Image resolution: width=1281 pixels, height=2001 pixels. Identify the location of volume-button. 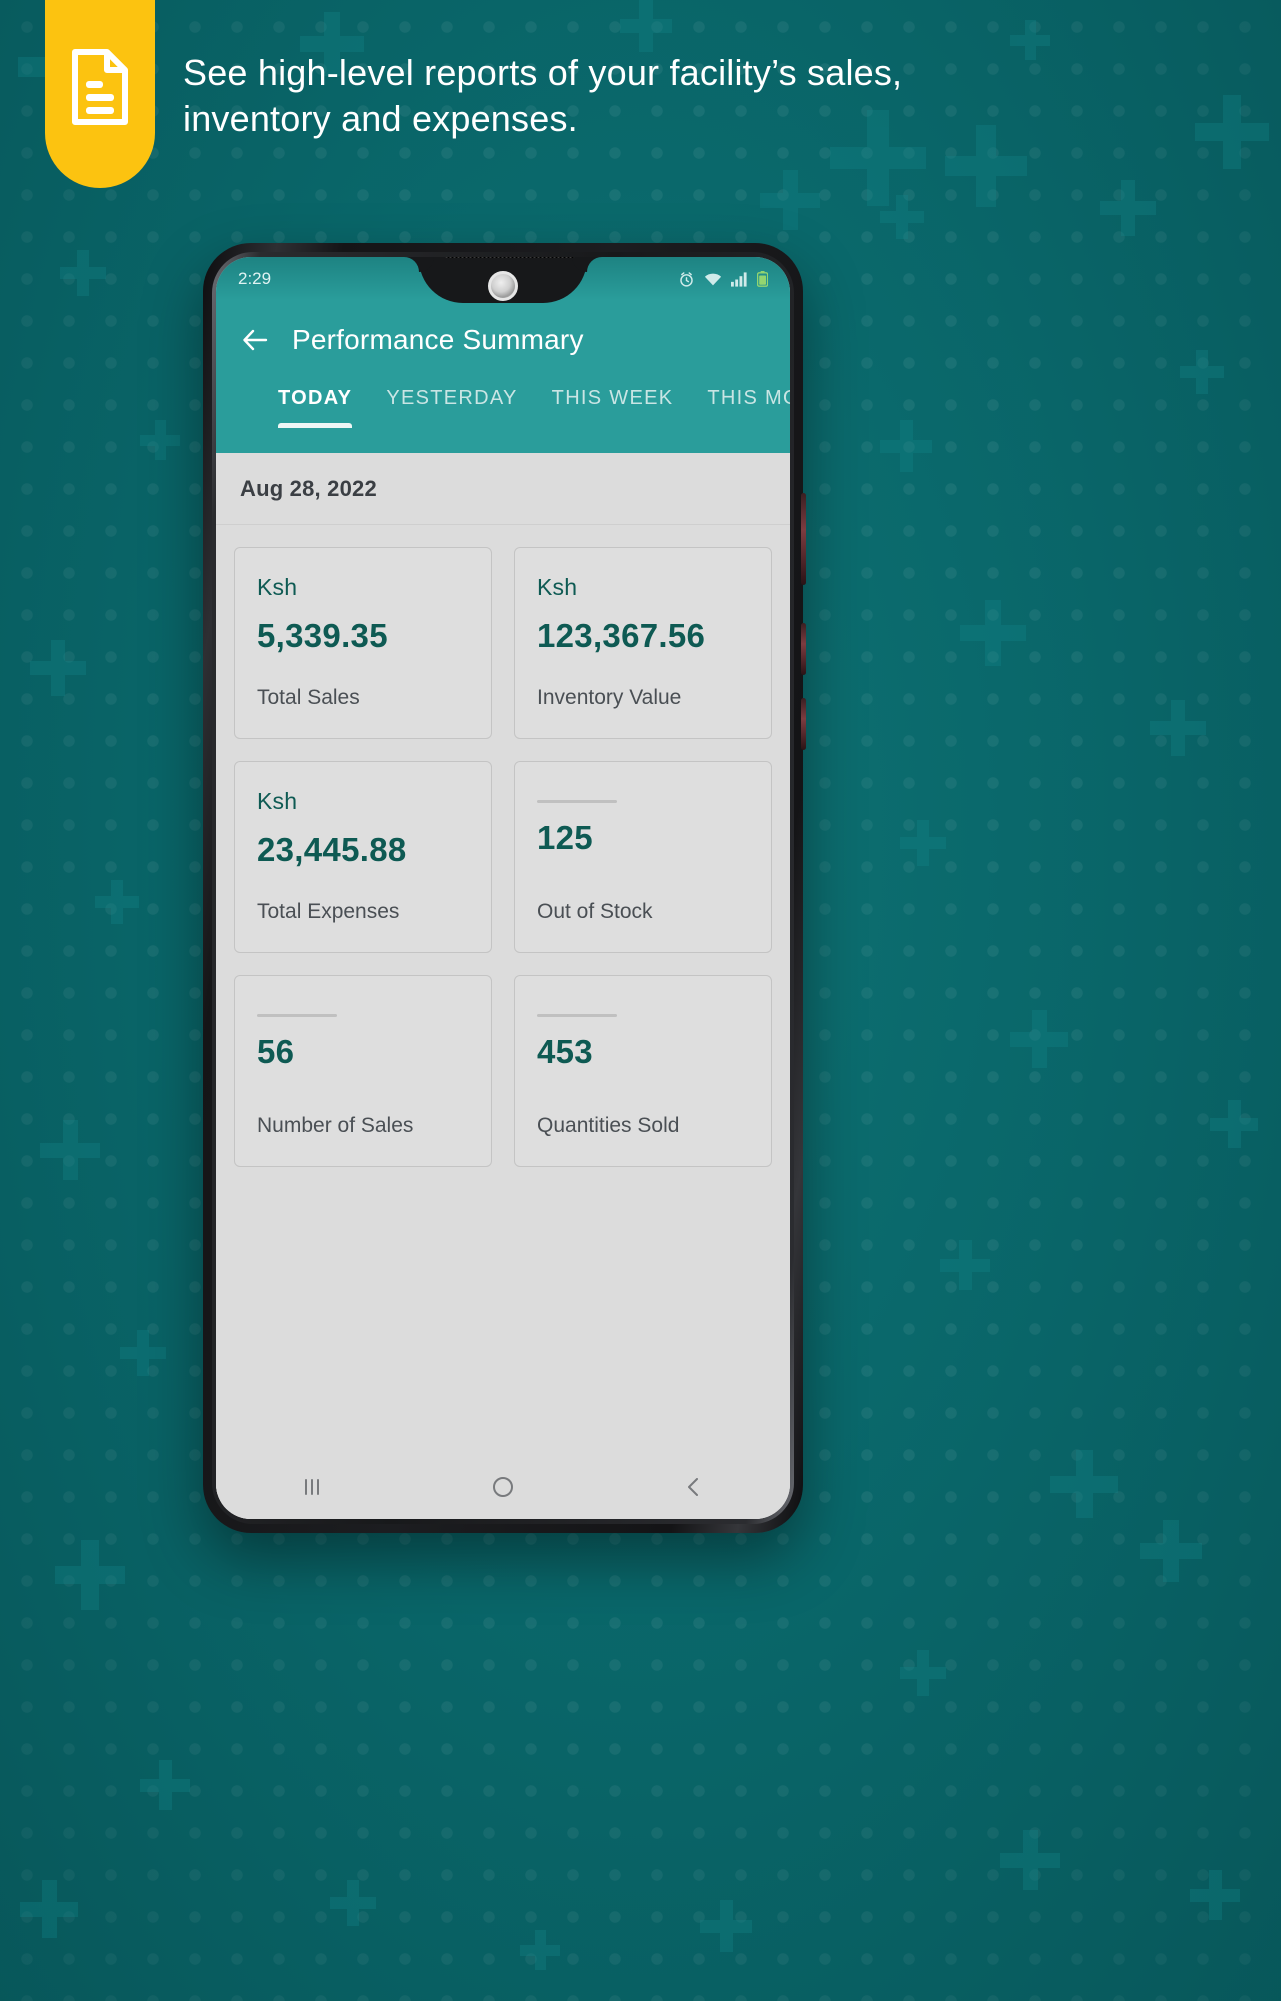
(803, 539).